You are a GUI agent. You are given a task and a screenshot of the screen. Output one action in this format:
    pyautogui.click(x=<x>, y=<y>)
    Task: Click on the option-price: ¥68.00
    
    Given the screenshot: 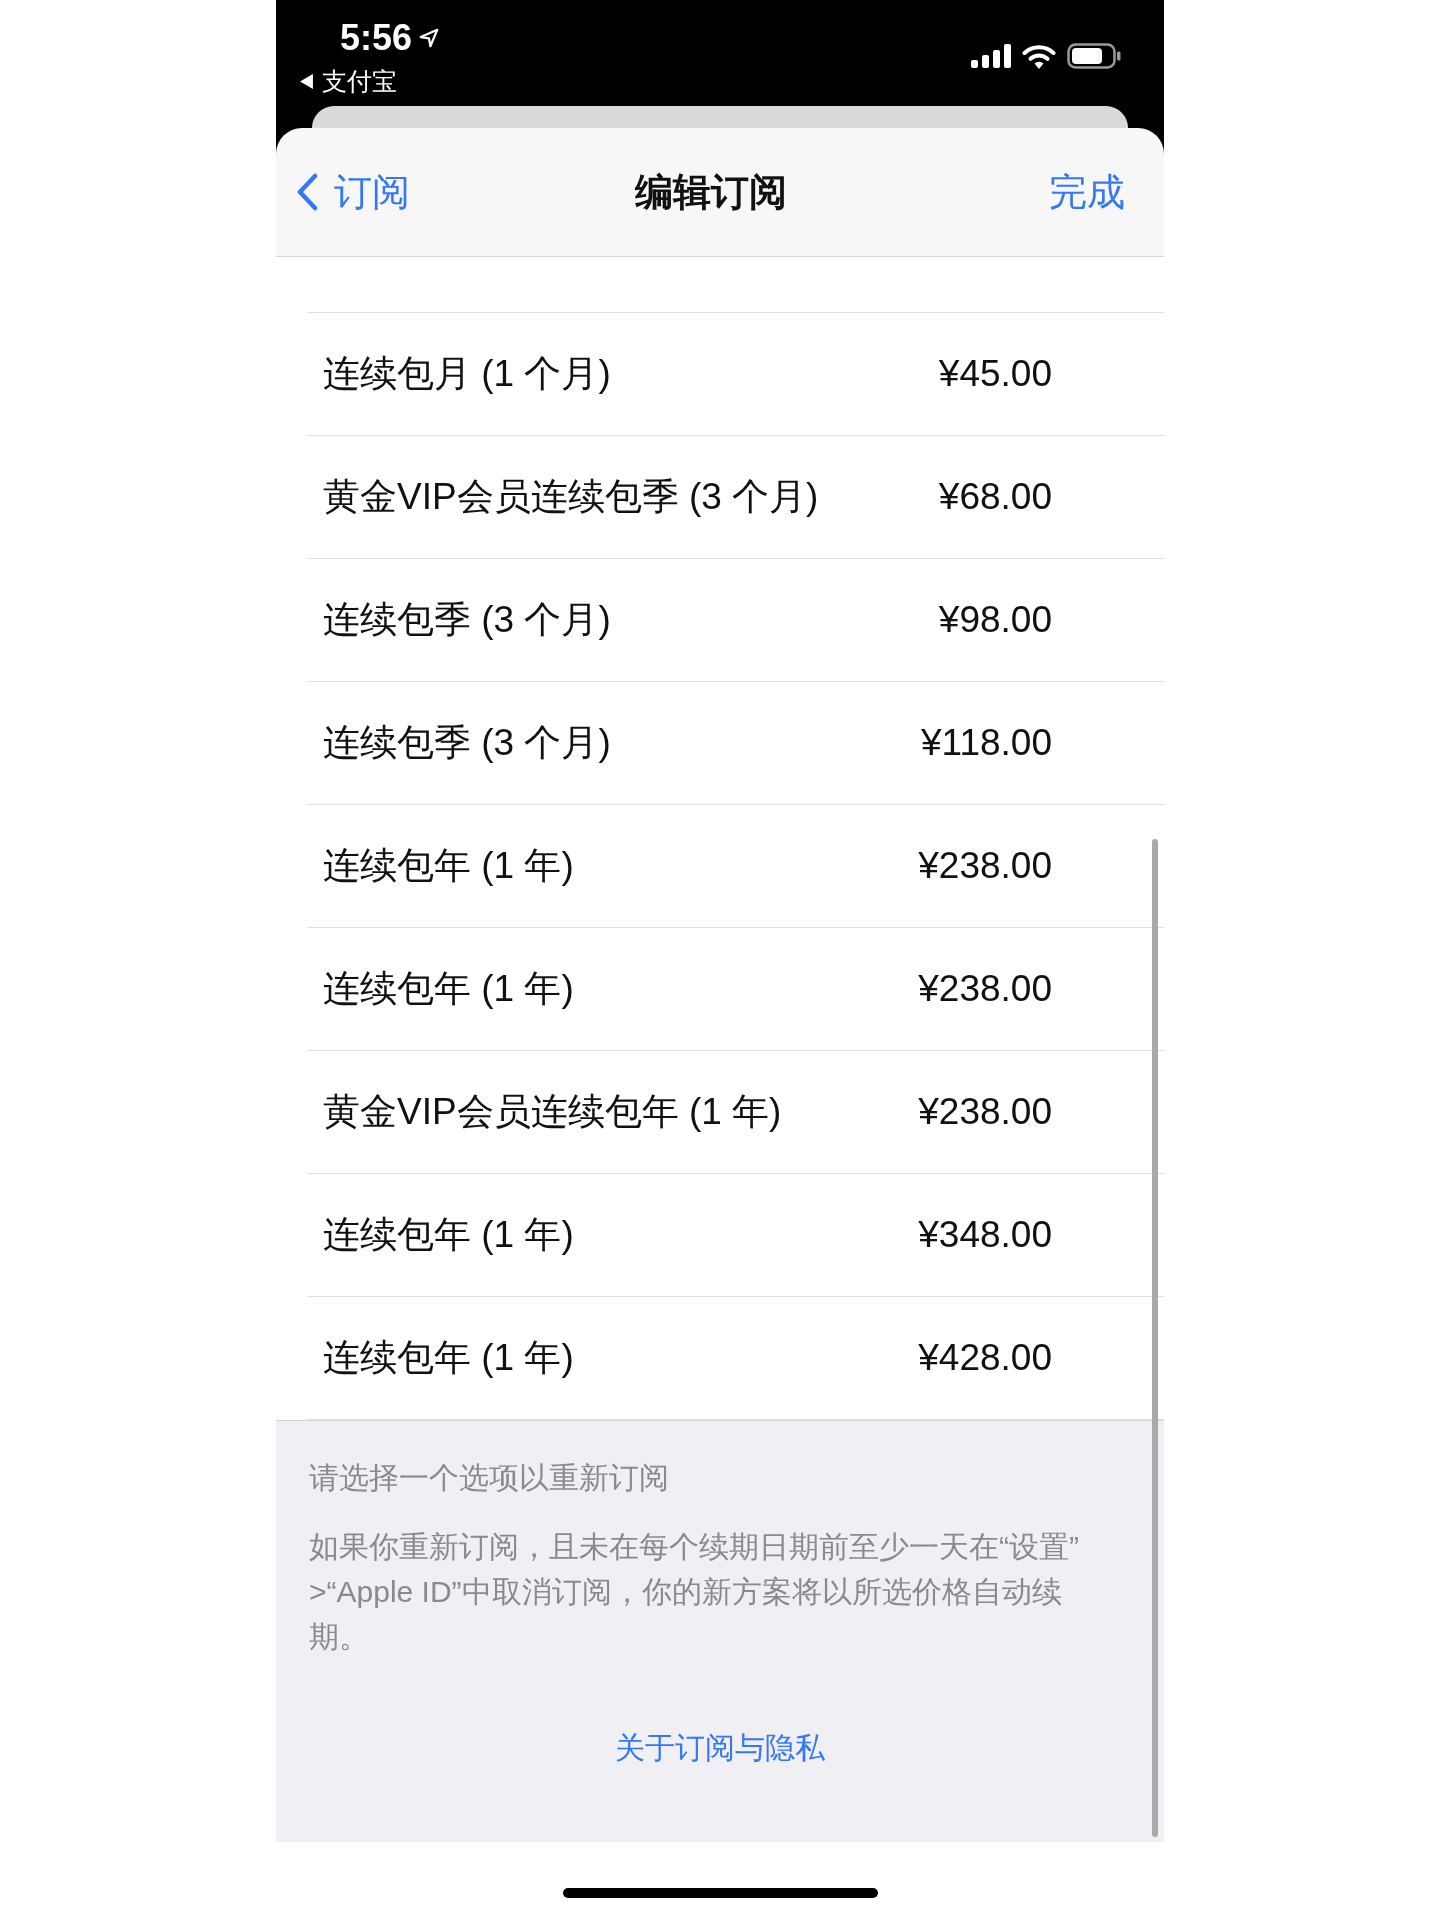 What is the action you would take?
    pyautogui.click(x=995, y=497)
    